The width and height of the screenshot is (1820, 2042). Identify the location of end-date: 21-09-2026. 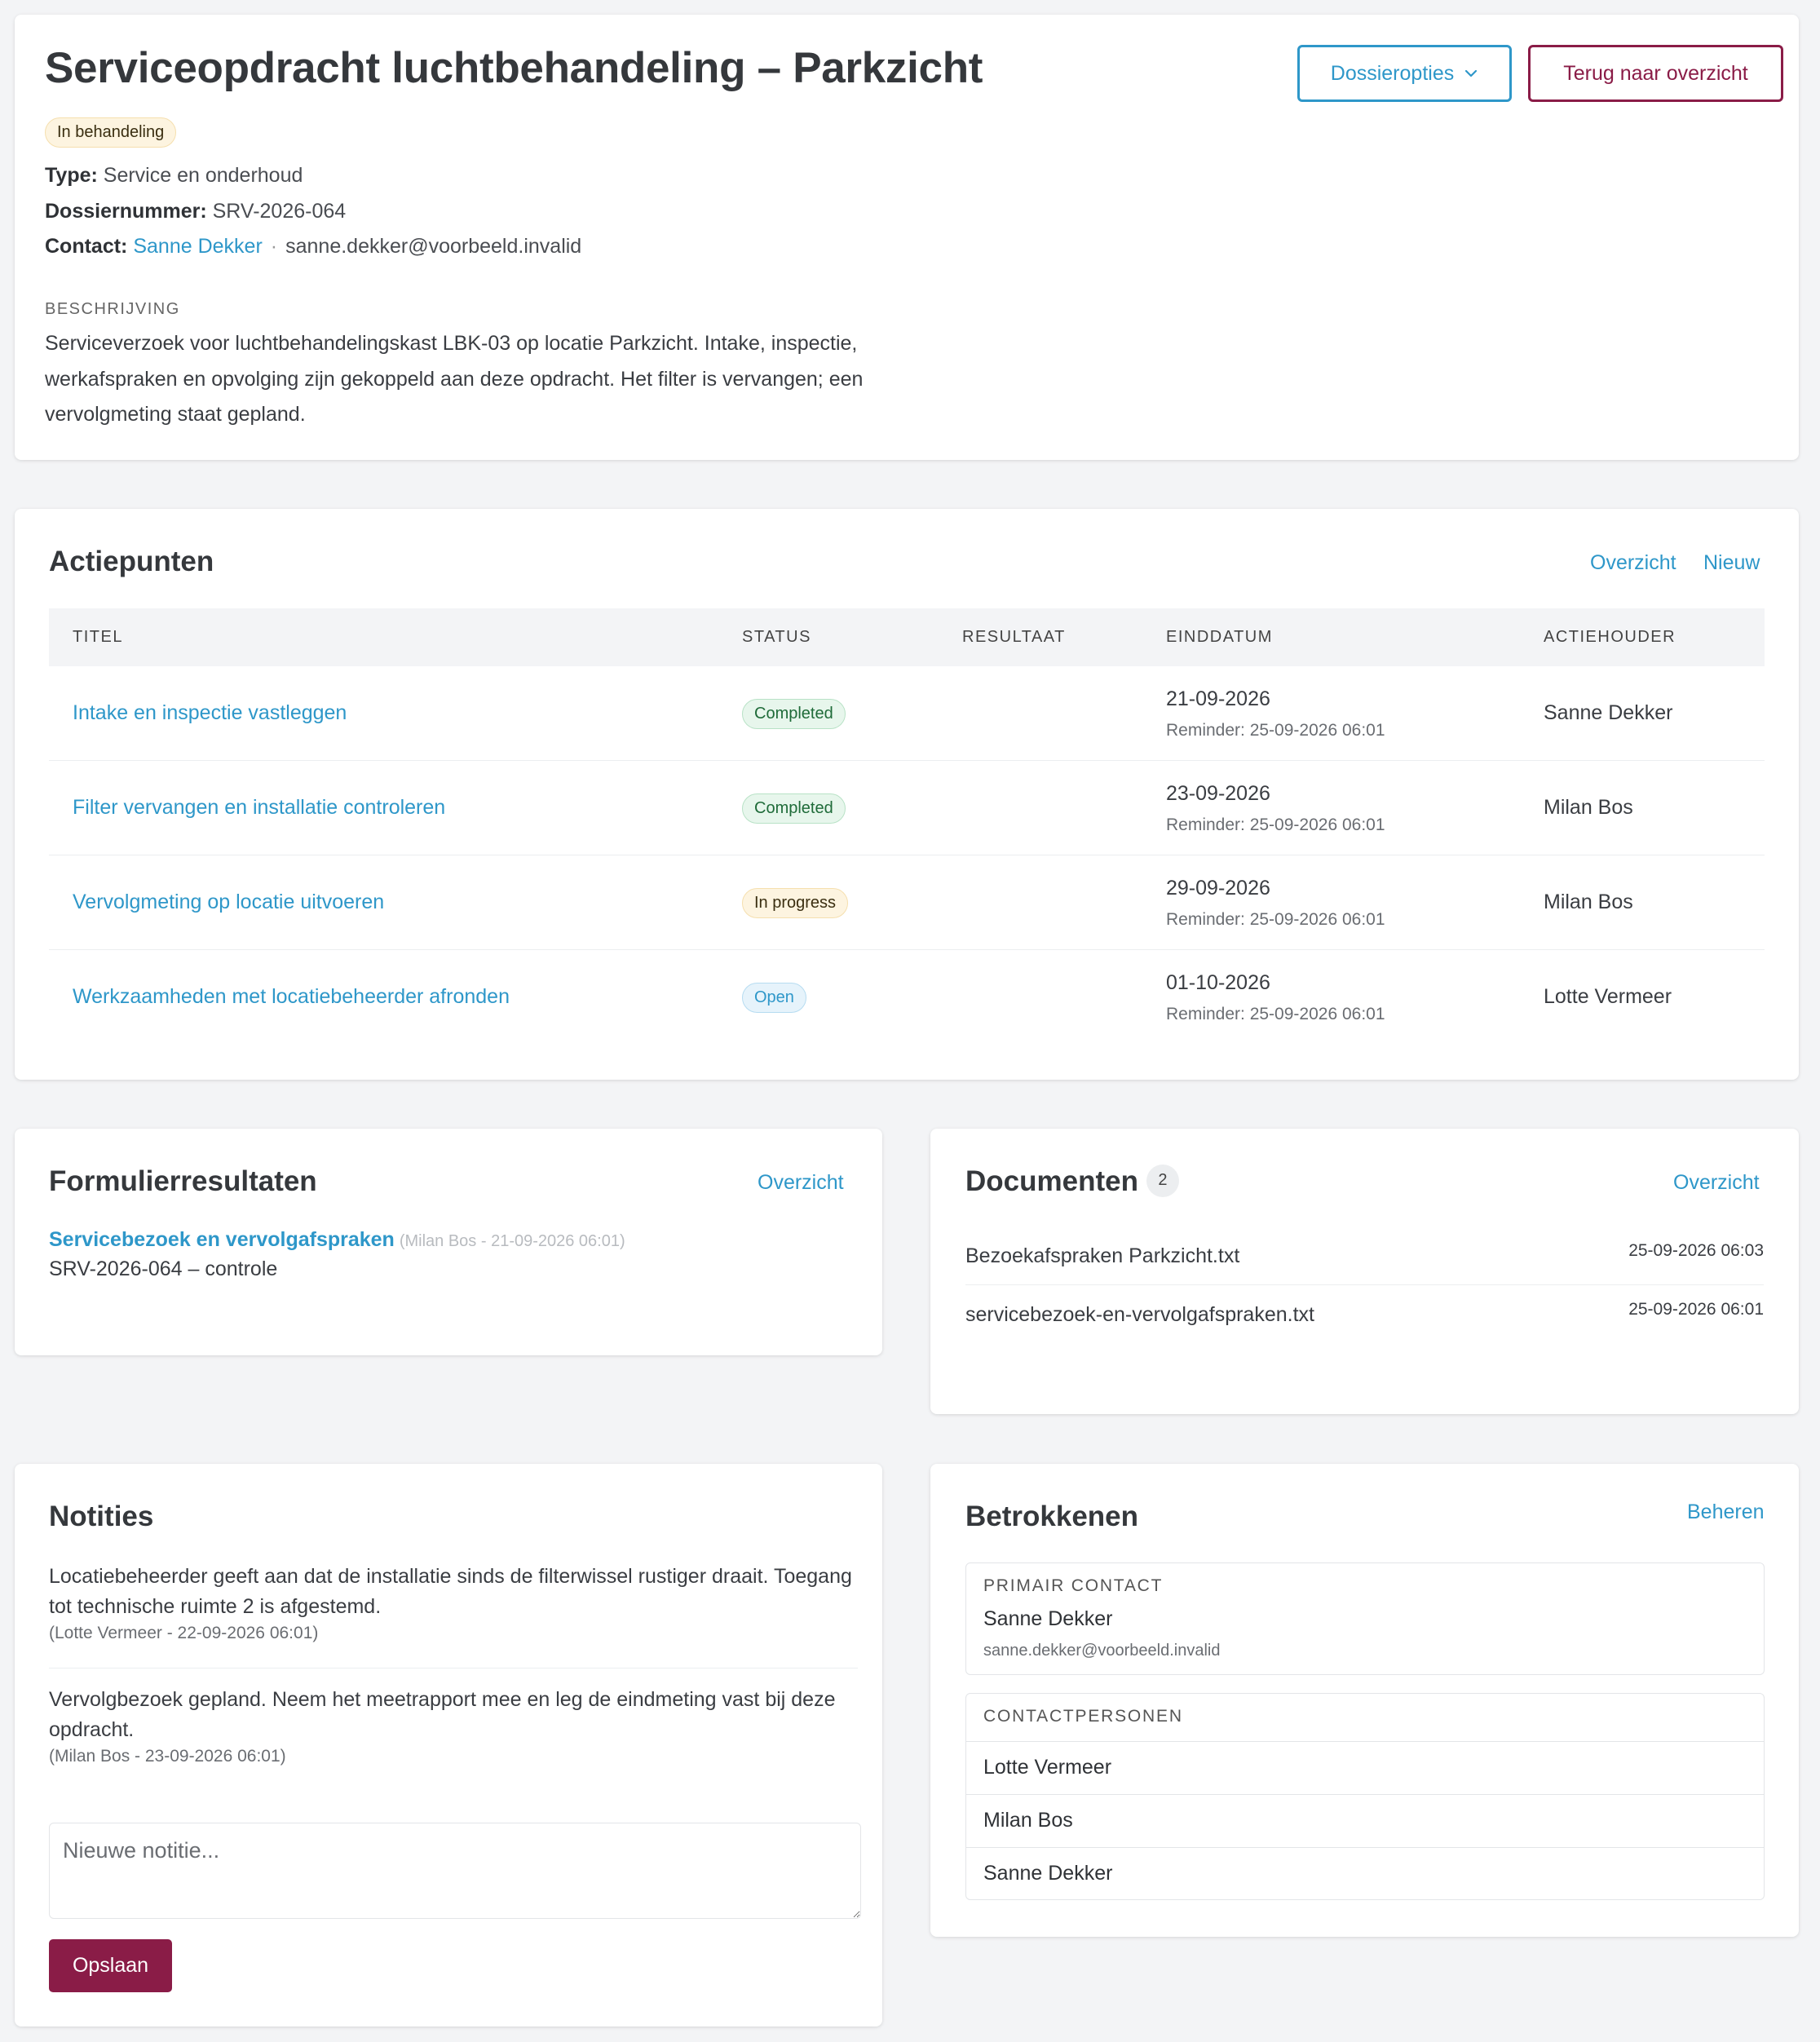
(1218, 699).